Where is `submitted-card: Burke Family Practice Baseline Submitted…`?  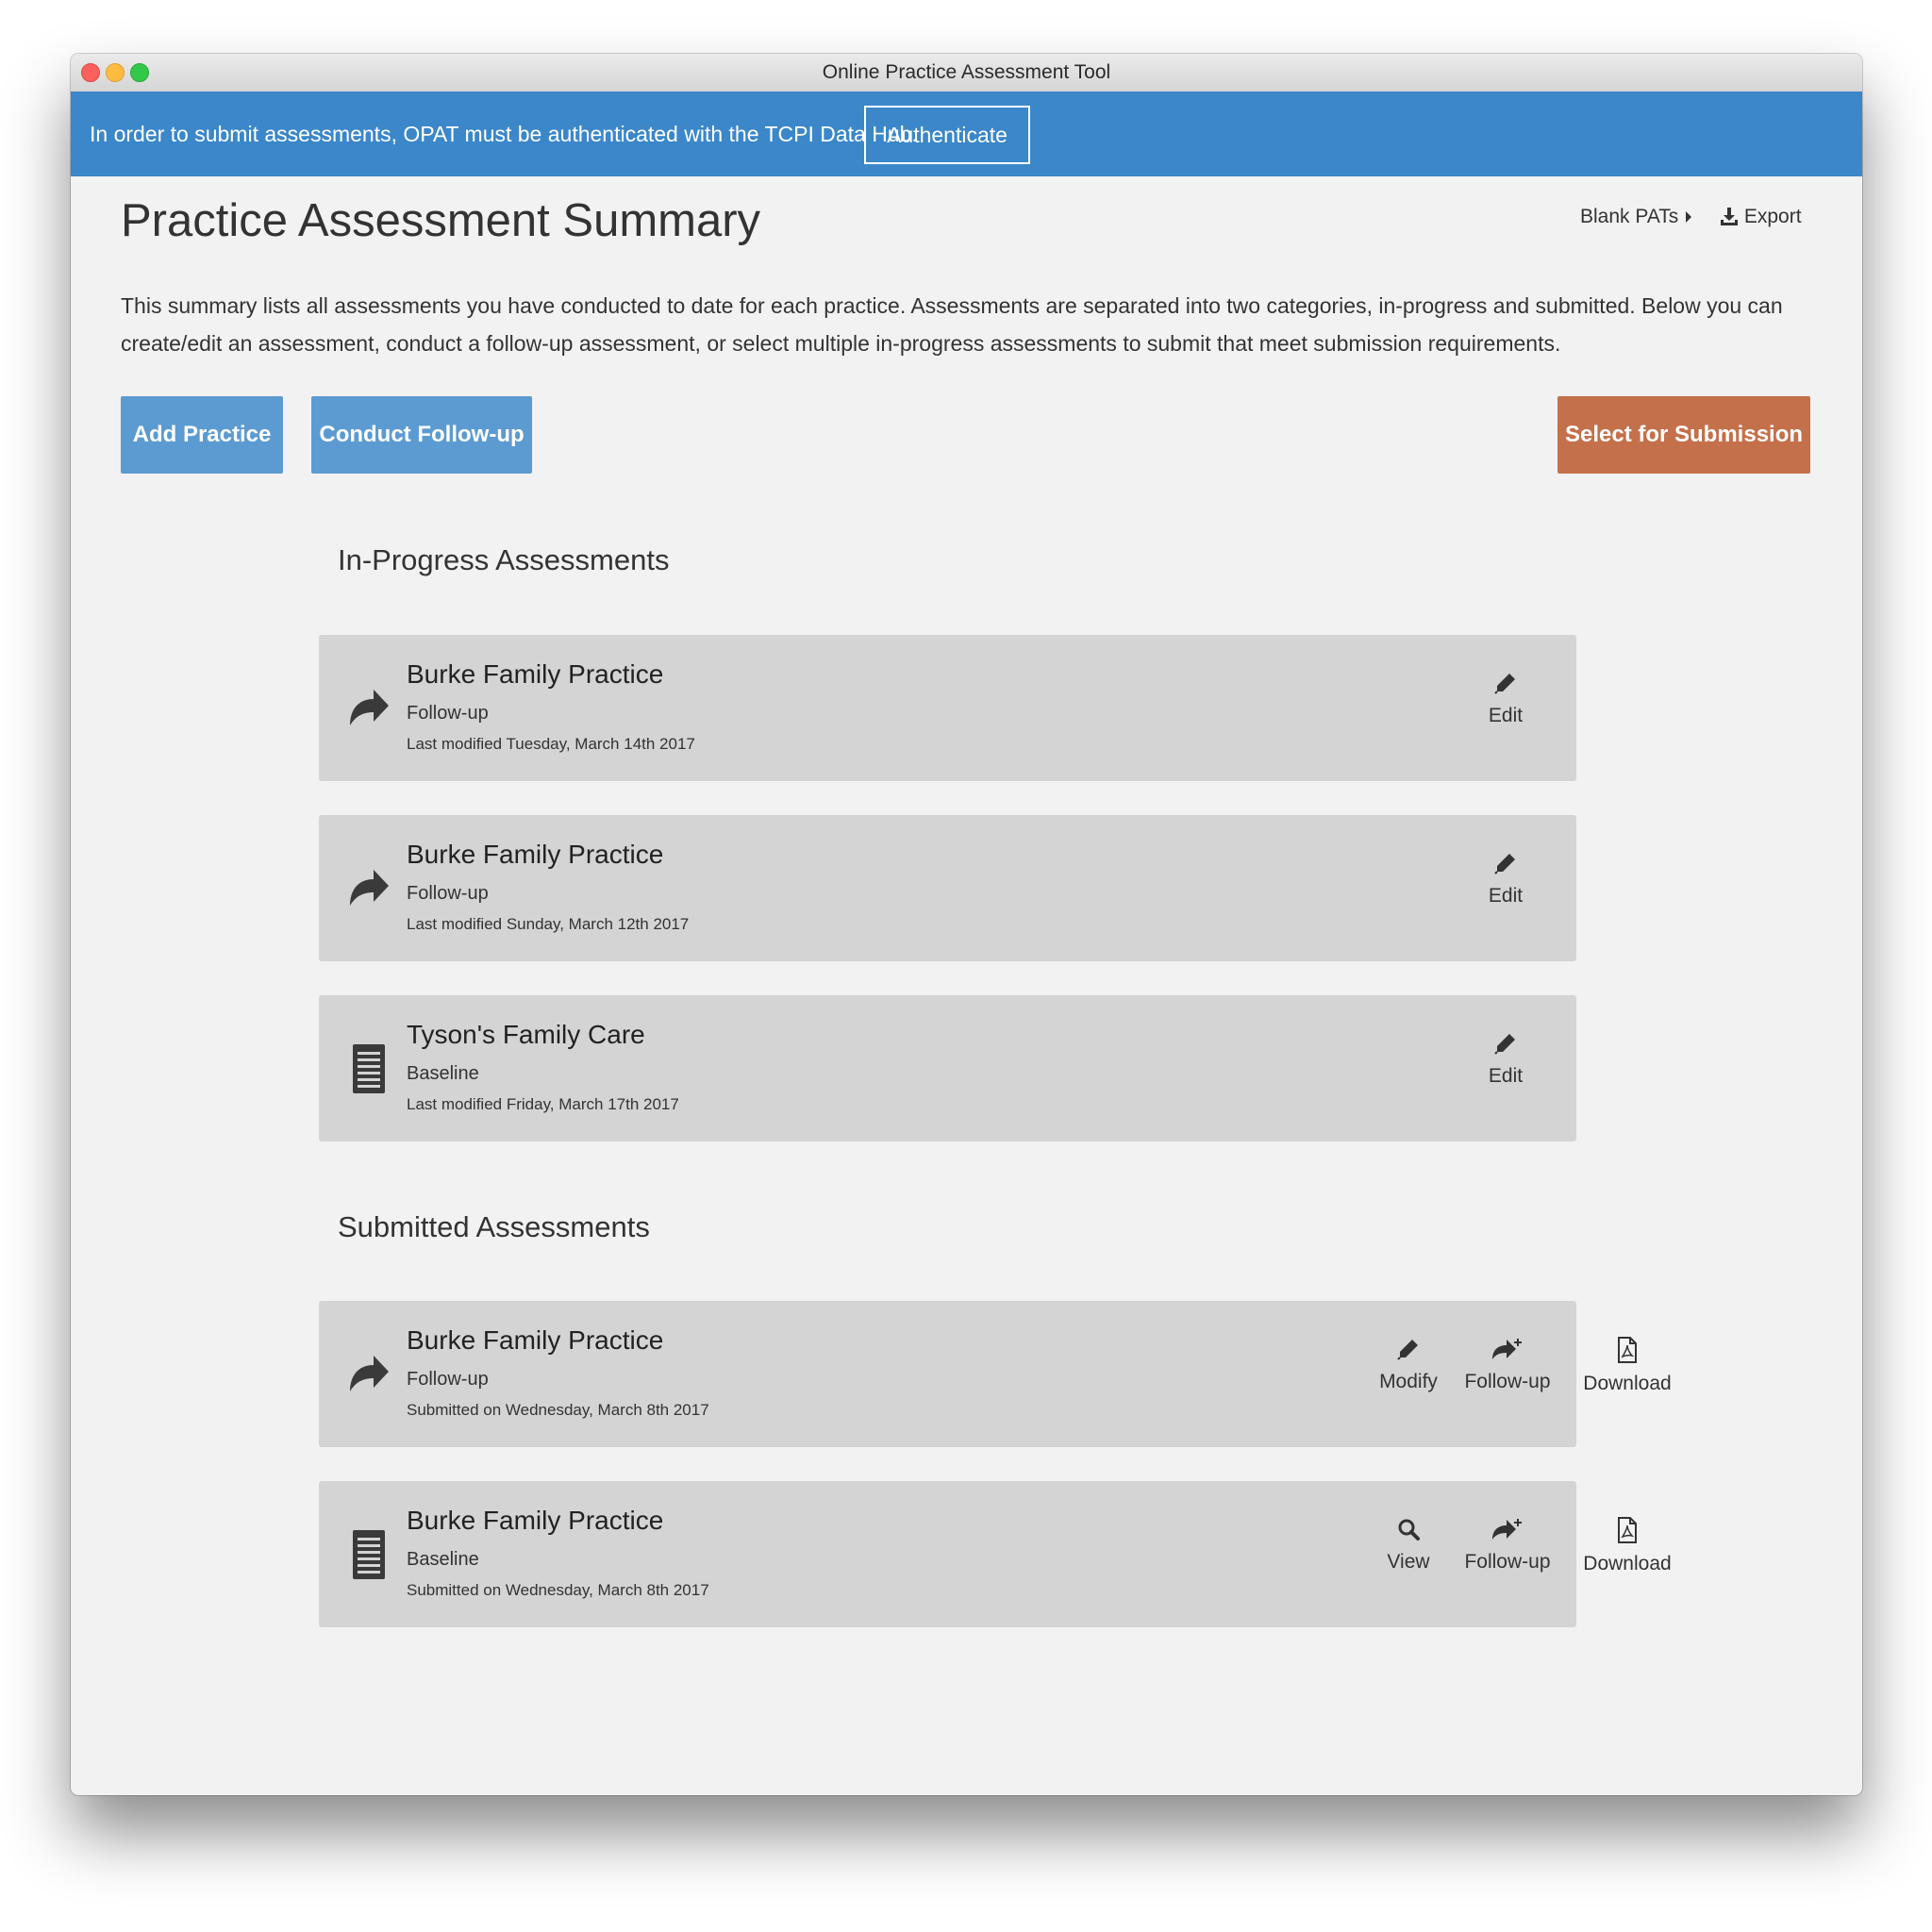 submitted-card: Burke Family Practice Baseline Submitted… is located at coordinates (996, 1554).